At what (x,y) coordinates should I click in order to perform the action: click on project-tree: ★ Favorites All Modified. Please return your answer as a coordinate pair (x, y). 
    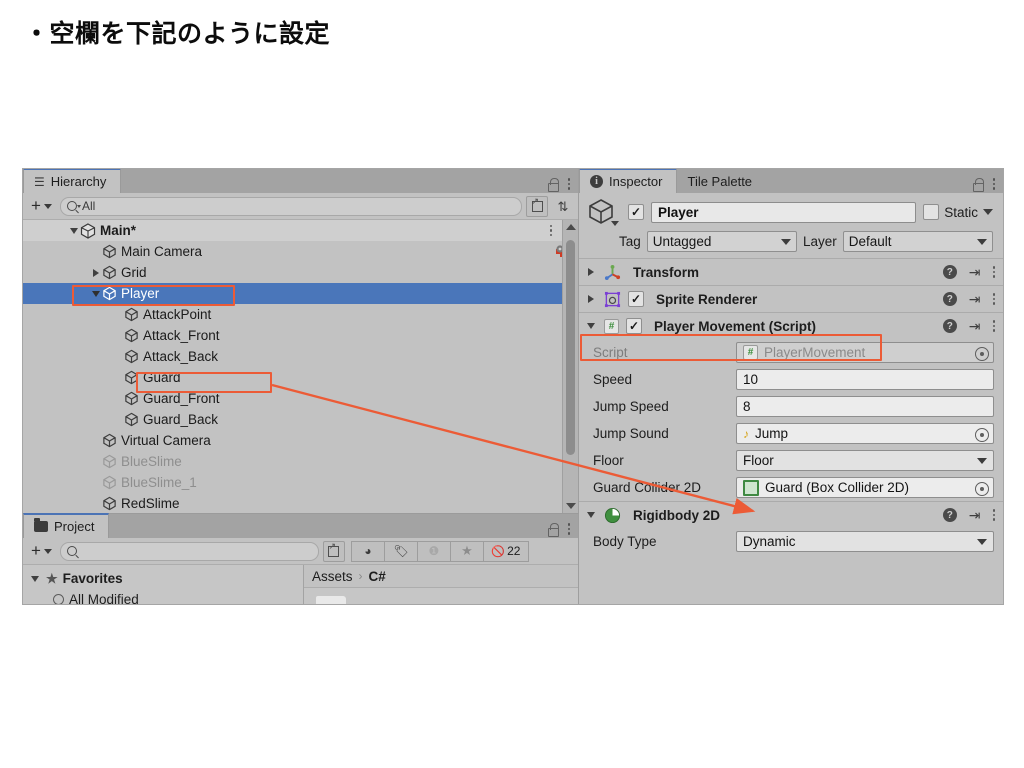
    Looking at the image, I should click on (163, 584).